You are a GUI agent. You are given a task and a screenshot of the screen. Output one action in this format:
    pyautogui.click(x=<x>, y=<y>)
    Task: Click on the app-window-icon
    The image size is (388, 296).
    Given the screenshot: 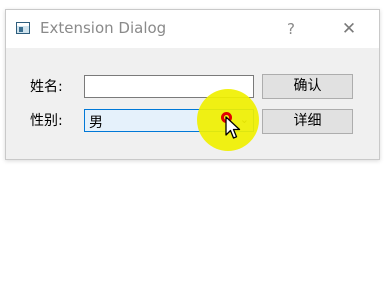 What is the action you would take?
    pyautogui.click(x=23, y=28)
    